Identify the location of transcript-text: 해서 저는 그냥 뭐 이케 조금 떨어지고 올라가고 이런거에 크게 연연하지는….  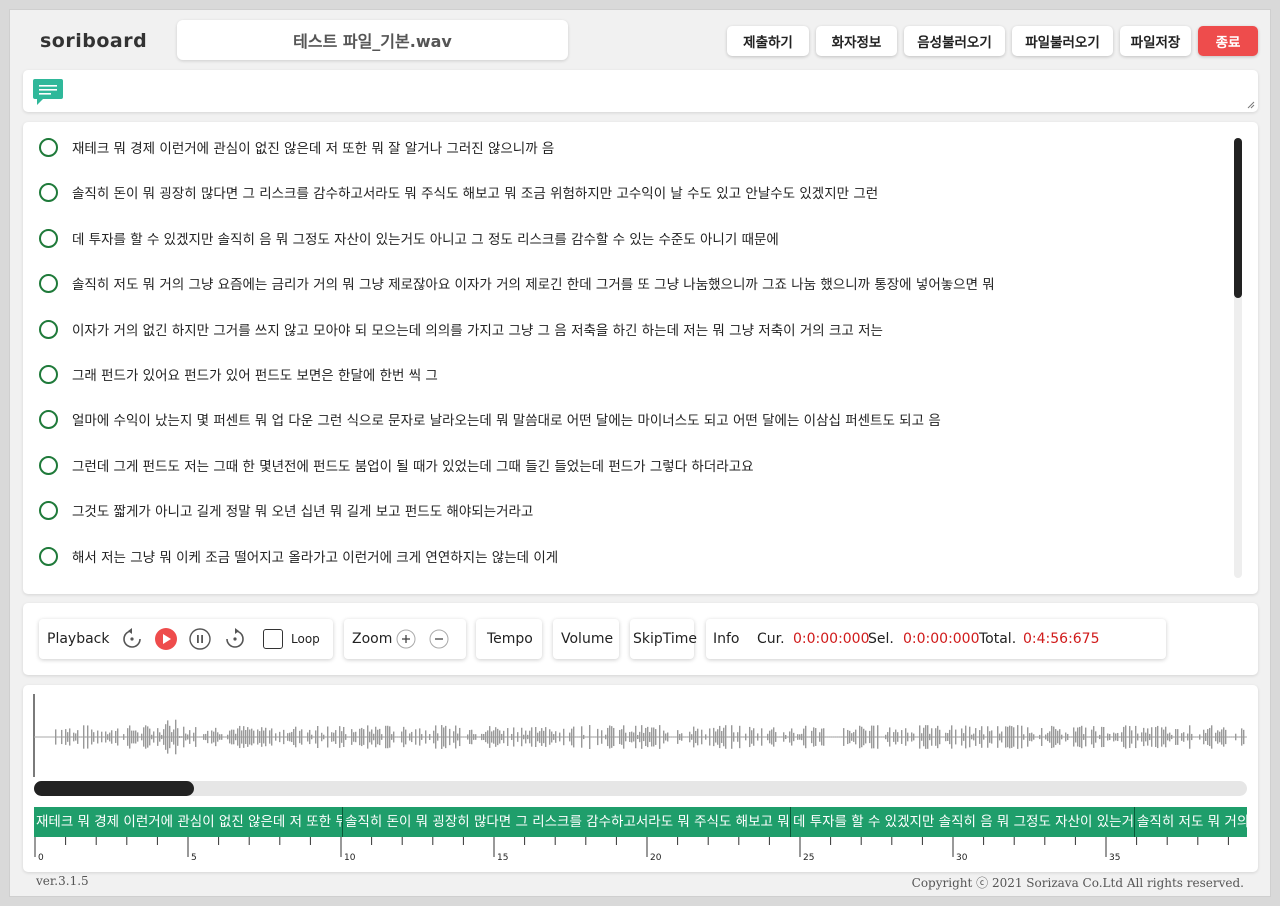
(315, 556).